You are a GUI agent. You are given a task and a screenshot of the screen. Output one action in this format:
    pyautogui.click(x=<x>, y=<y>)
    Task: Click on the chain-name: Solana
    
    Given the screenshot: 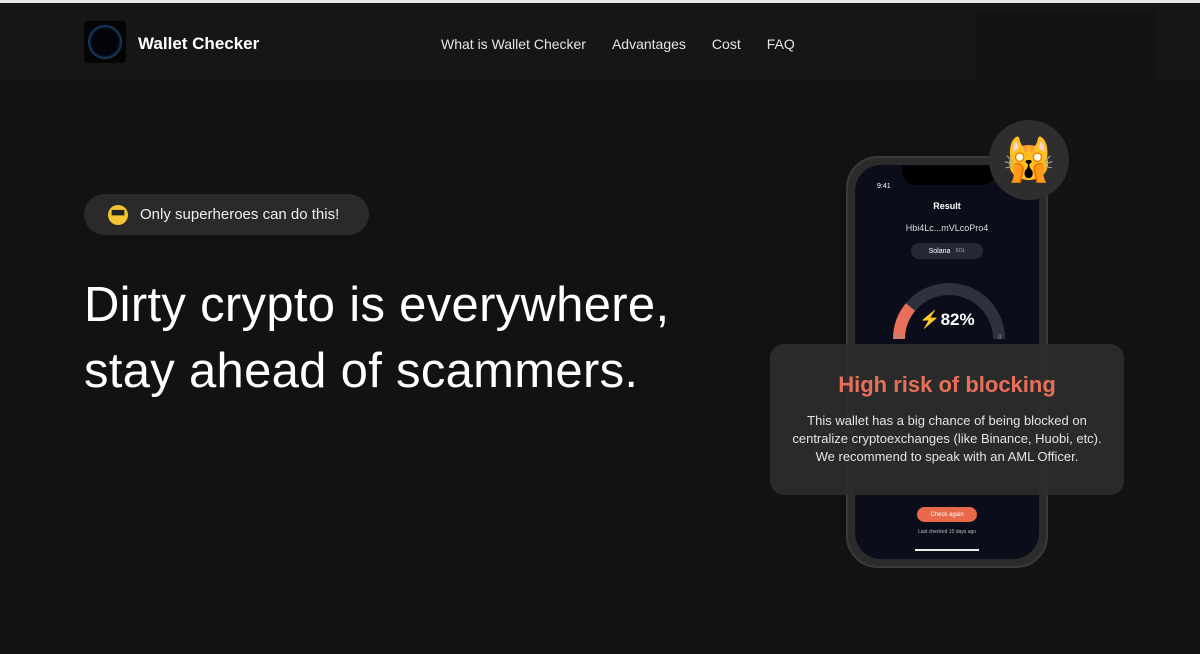 What is the action you would take?
    pyautogui.click(x=939, y=251)
    